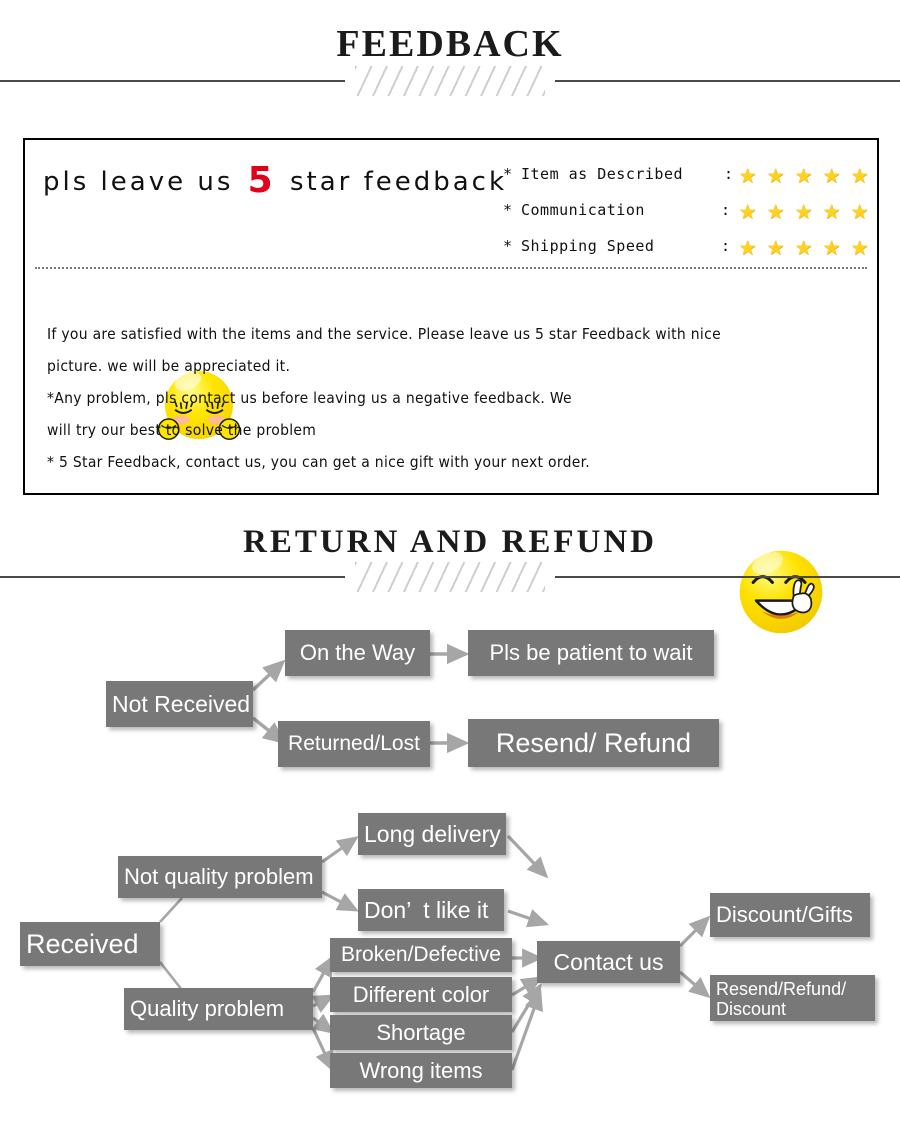  I want to click on node-label: Quality problem, so click(207, 1008).